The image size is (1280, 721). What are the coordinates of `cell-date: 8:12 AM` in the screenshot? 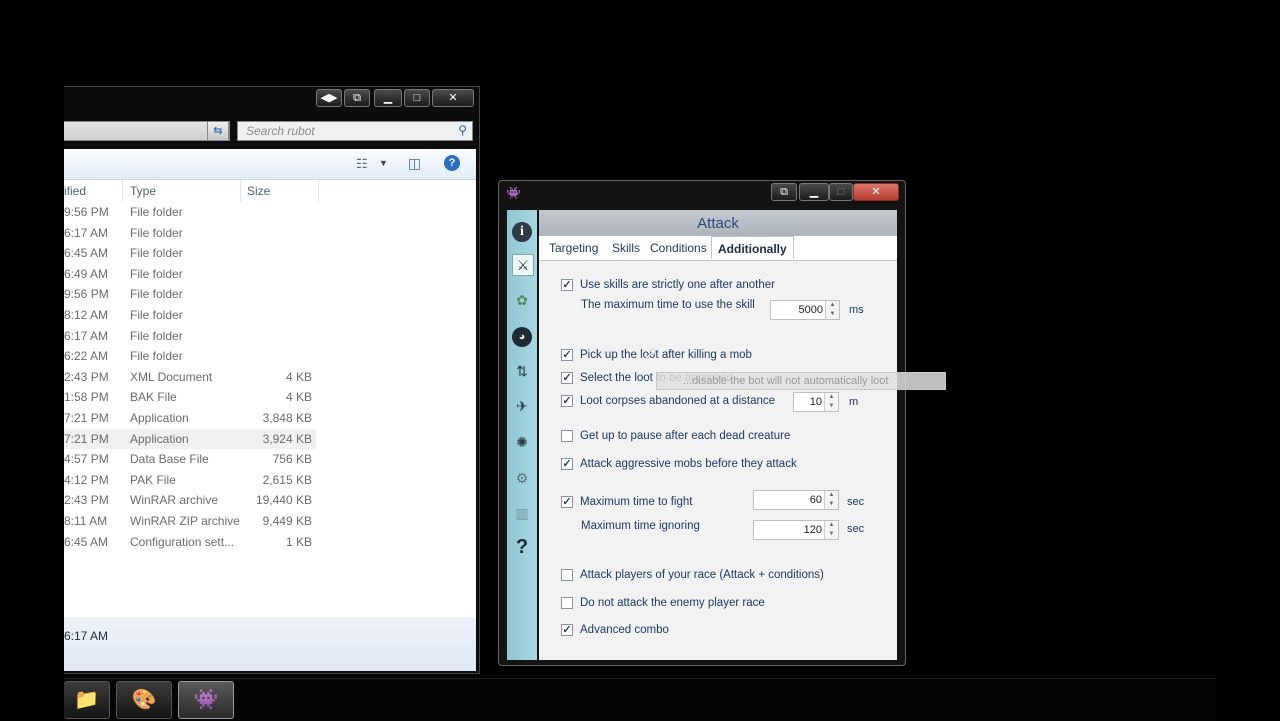 It's located at (86, 315).